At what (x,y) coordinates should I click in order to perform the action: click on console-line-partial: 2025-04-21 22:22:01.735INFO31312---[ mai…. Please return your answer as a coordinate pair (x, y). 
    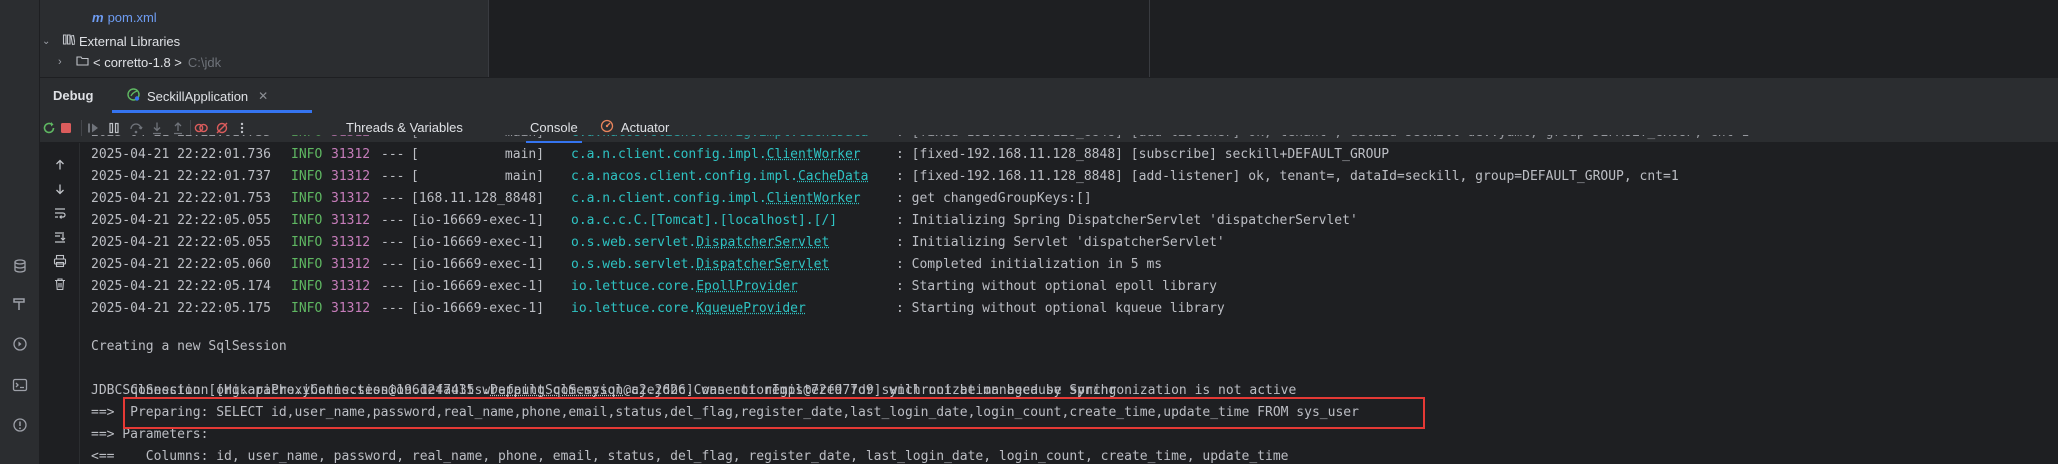
    Looking at the image, I should click on (920, 139).